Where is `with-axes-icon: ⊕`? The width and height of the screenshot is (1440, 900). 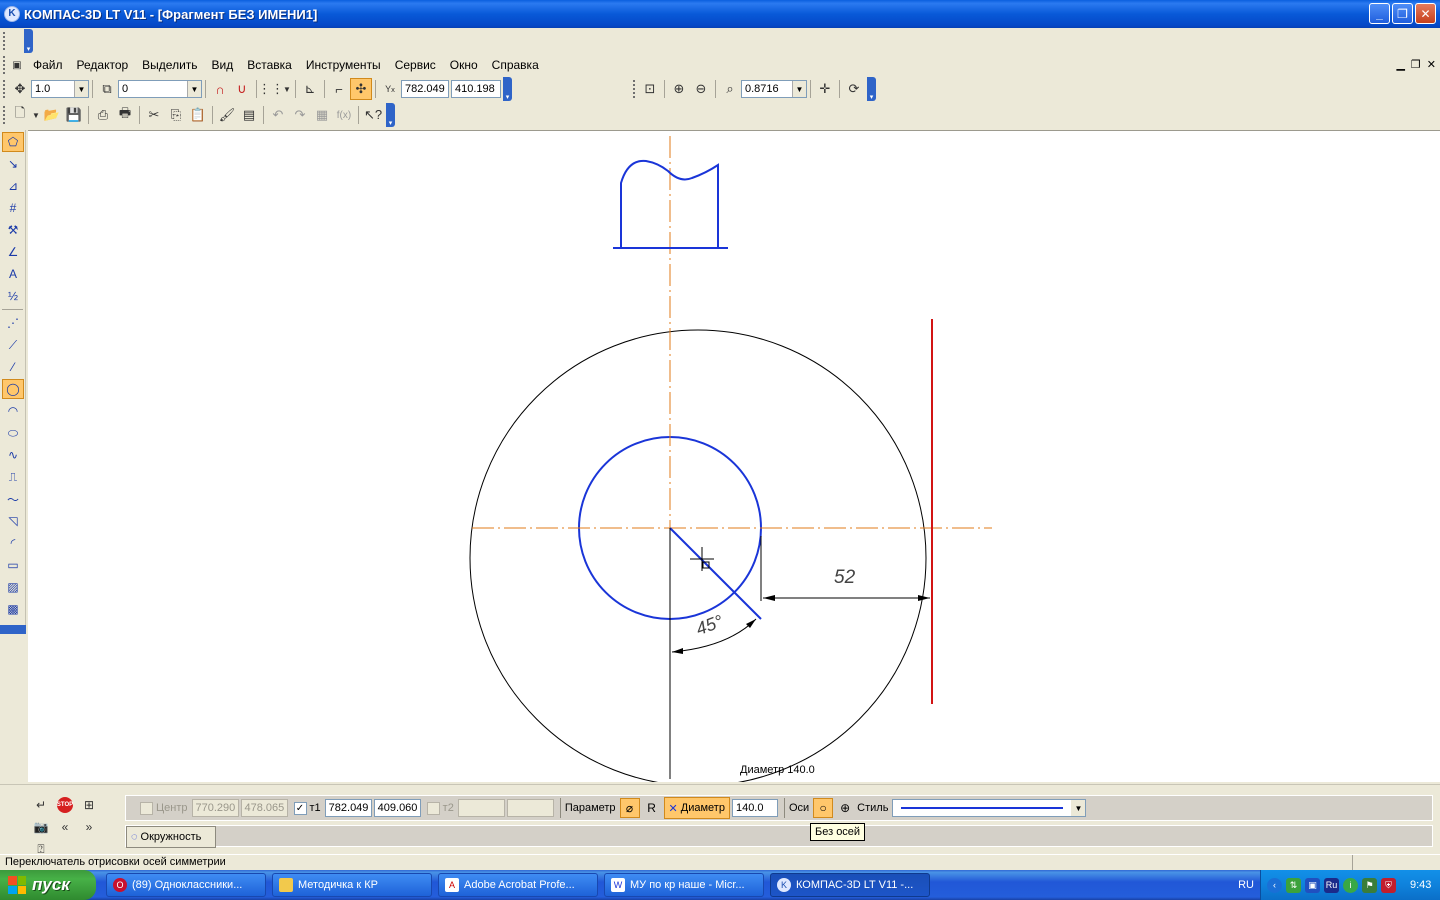 with-axes-icon: ⊕ is located at coordinates (845, 808).